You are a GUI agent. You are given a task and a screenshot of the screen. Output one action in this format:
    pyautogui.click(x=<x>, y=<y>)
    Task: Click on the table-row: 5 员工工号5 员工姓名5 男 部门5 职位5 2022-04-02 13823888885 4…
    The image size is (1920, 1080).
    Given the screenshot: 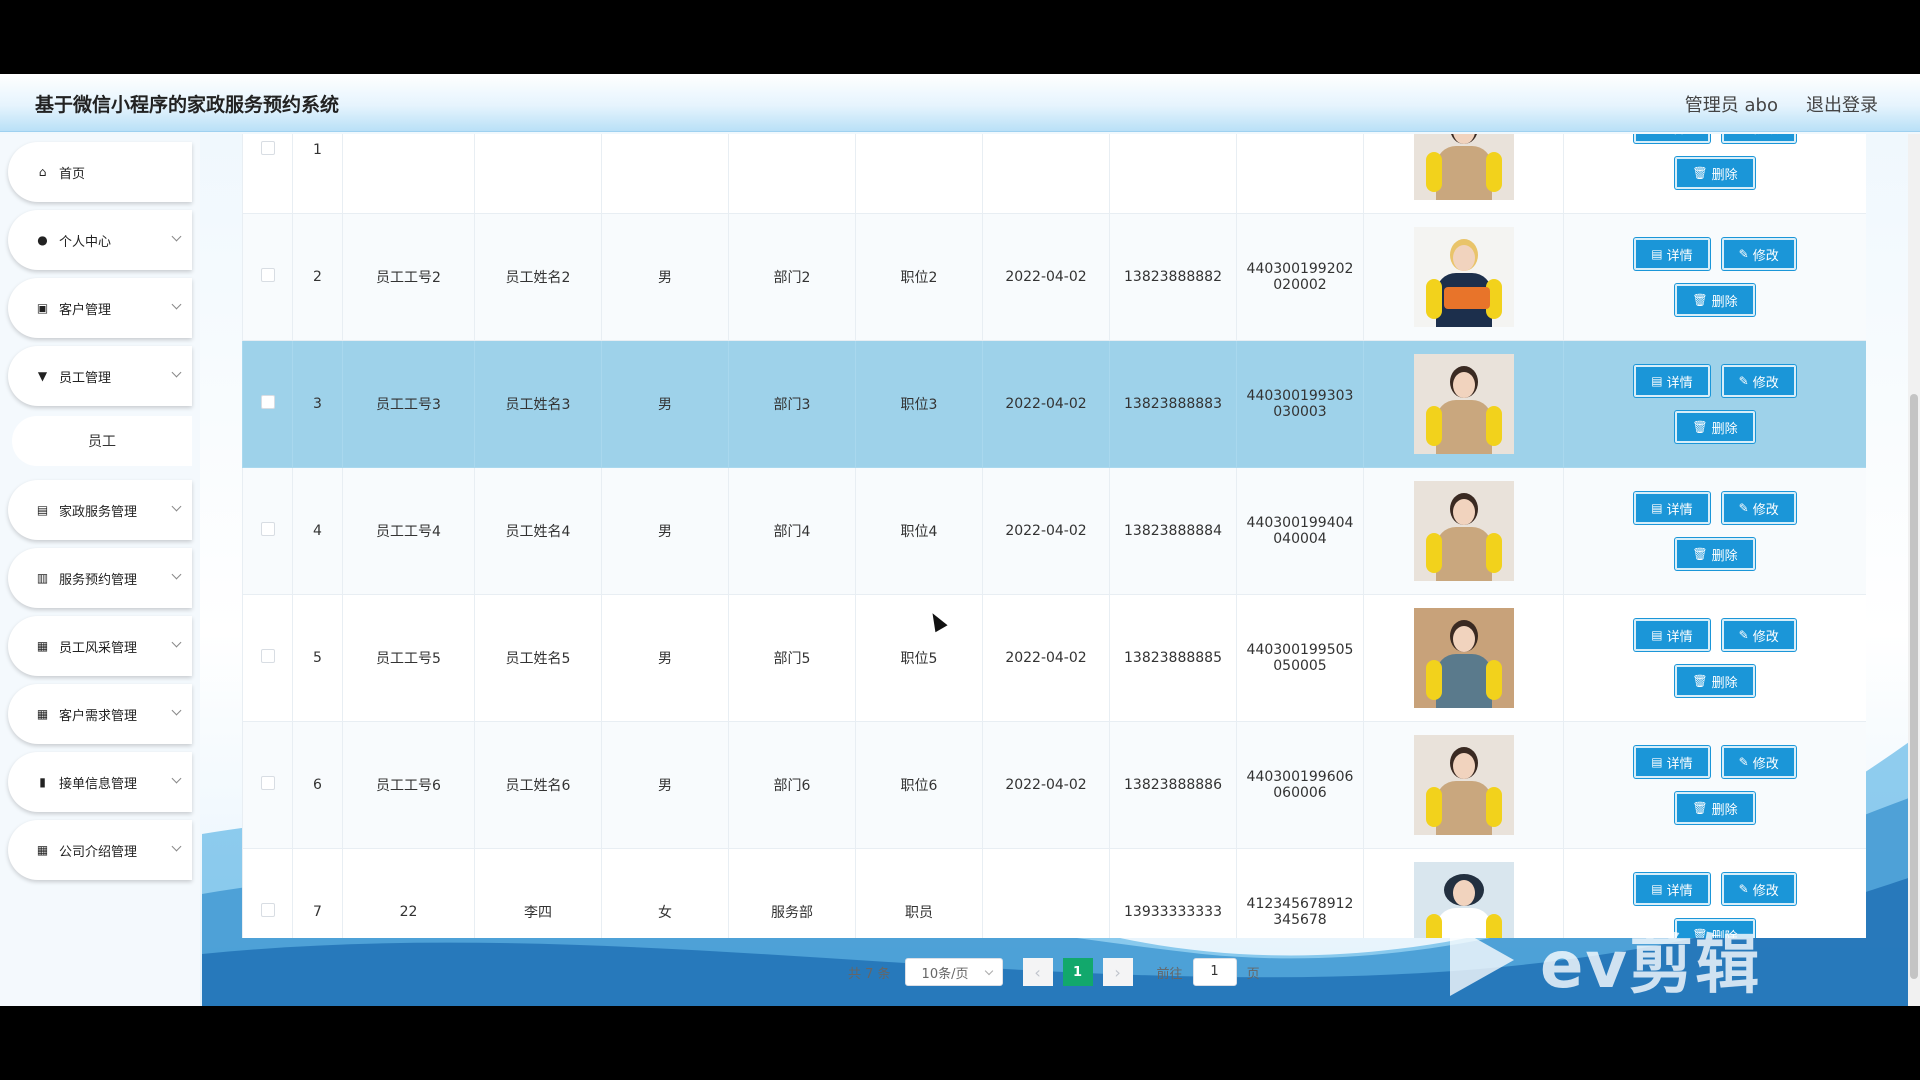 What is the action you would take?
    pyautogui.click(x=1054, y=658)
    